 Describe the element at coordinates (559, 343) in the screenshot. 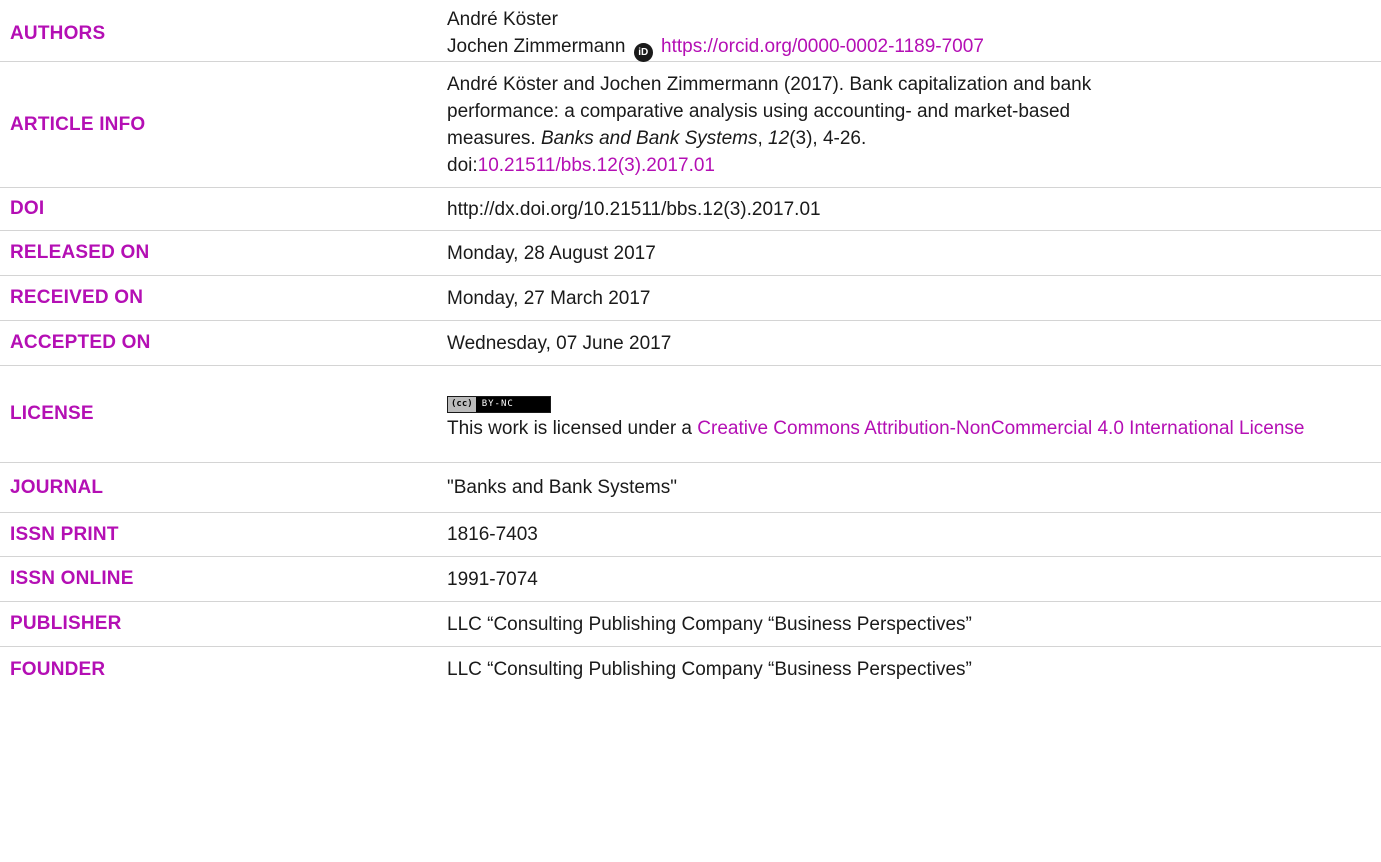

I see `accepted-on-value: Wednesday, 07 June 2017` at that location.